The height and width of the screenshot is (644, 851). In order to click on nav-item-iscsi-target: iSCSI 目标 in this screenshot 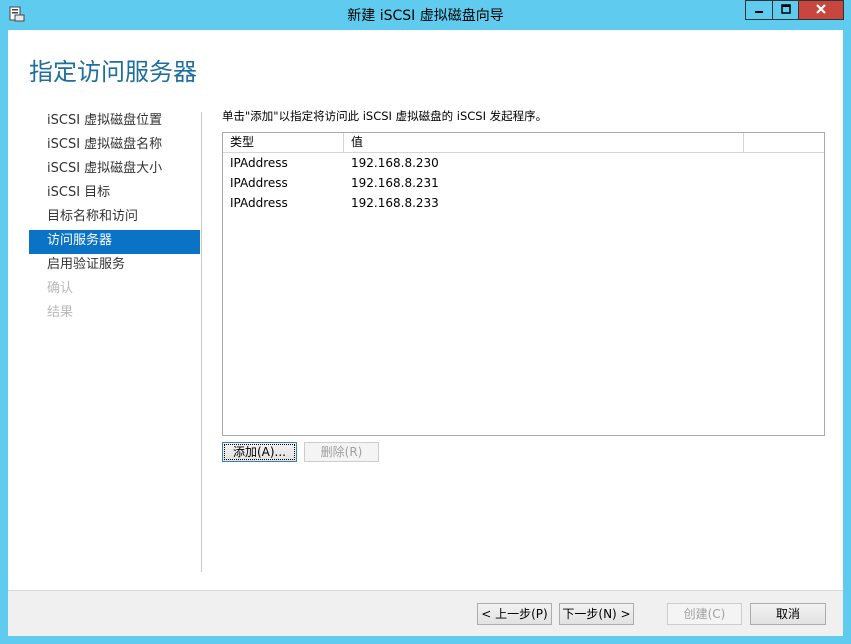, I will do `click(114, 194)`.